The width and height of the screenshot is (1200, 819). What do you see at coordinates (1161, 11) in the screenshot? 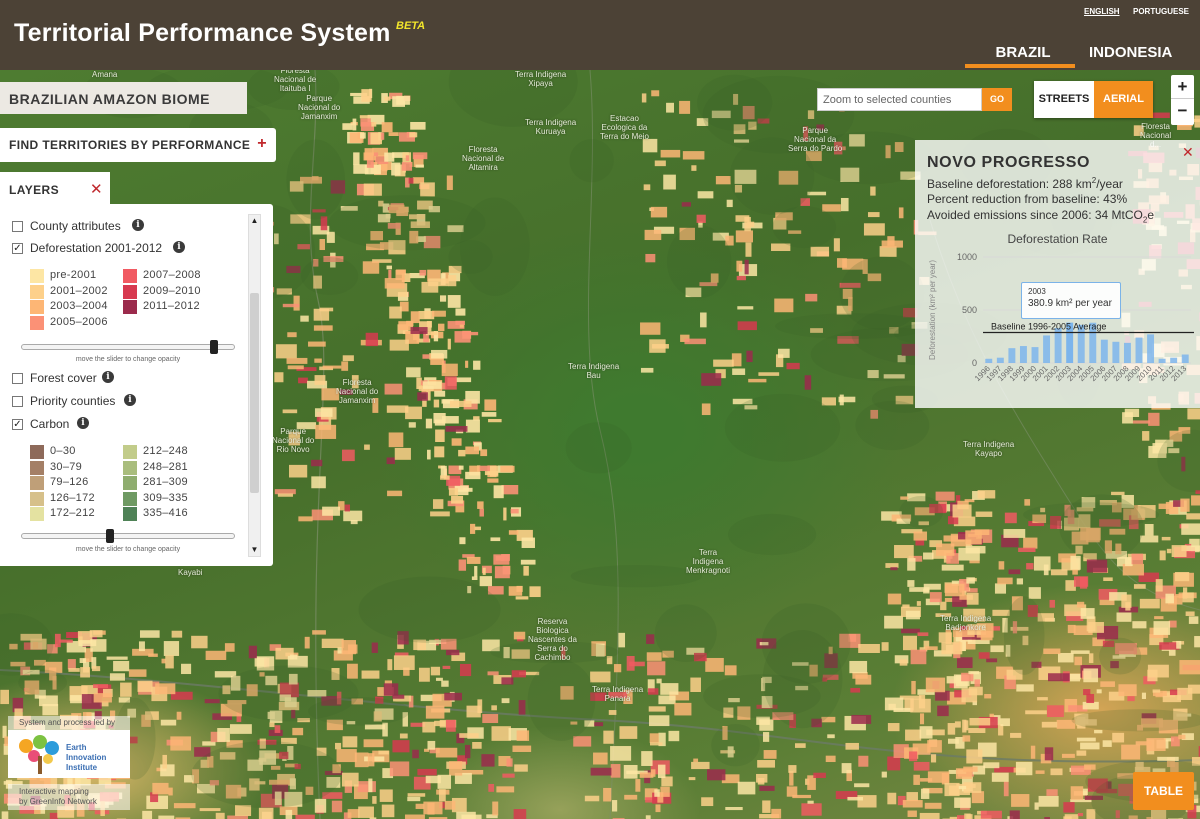
I see `language-portuguese-link: PORTUGUESE` at bounding box center [1161, 11].